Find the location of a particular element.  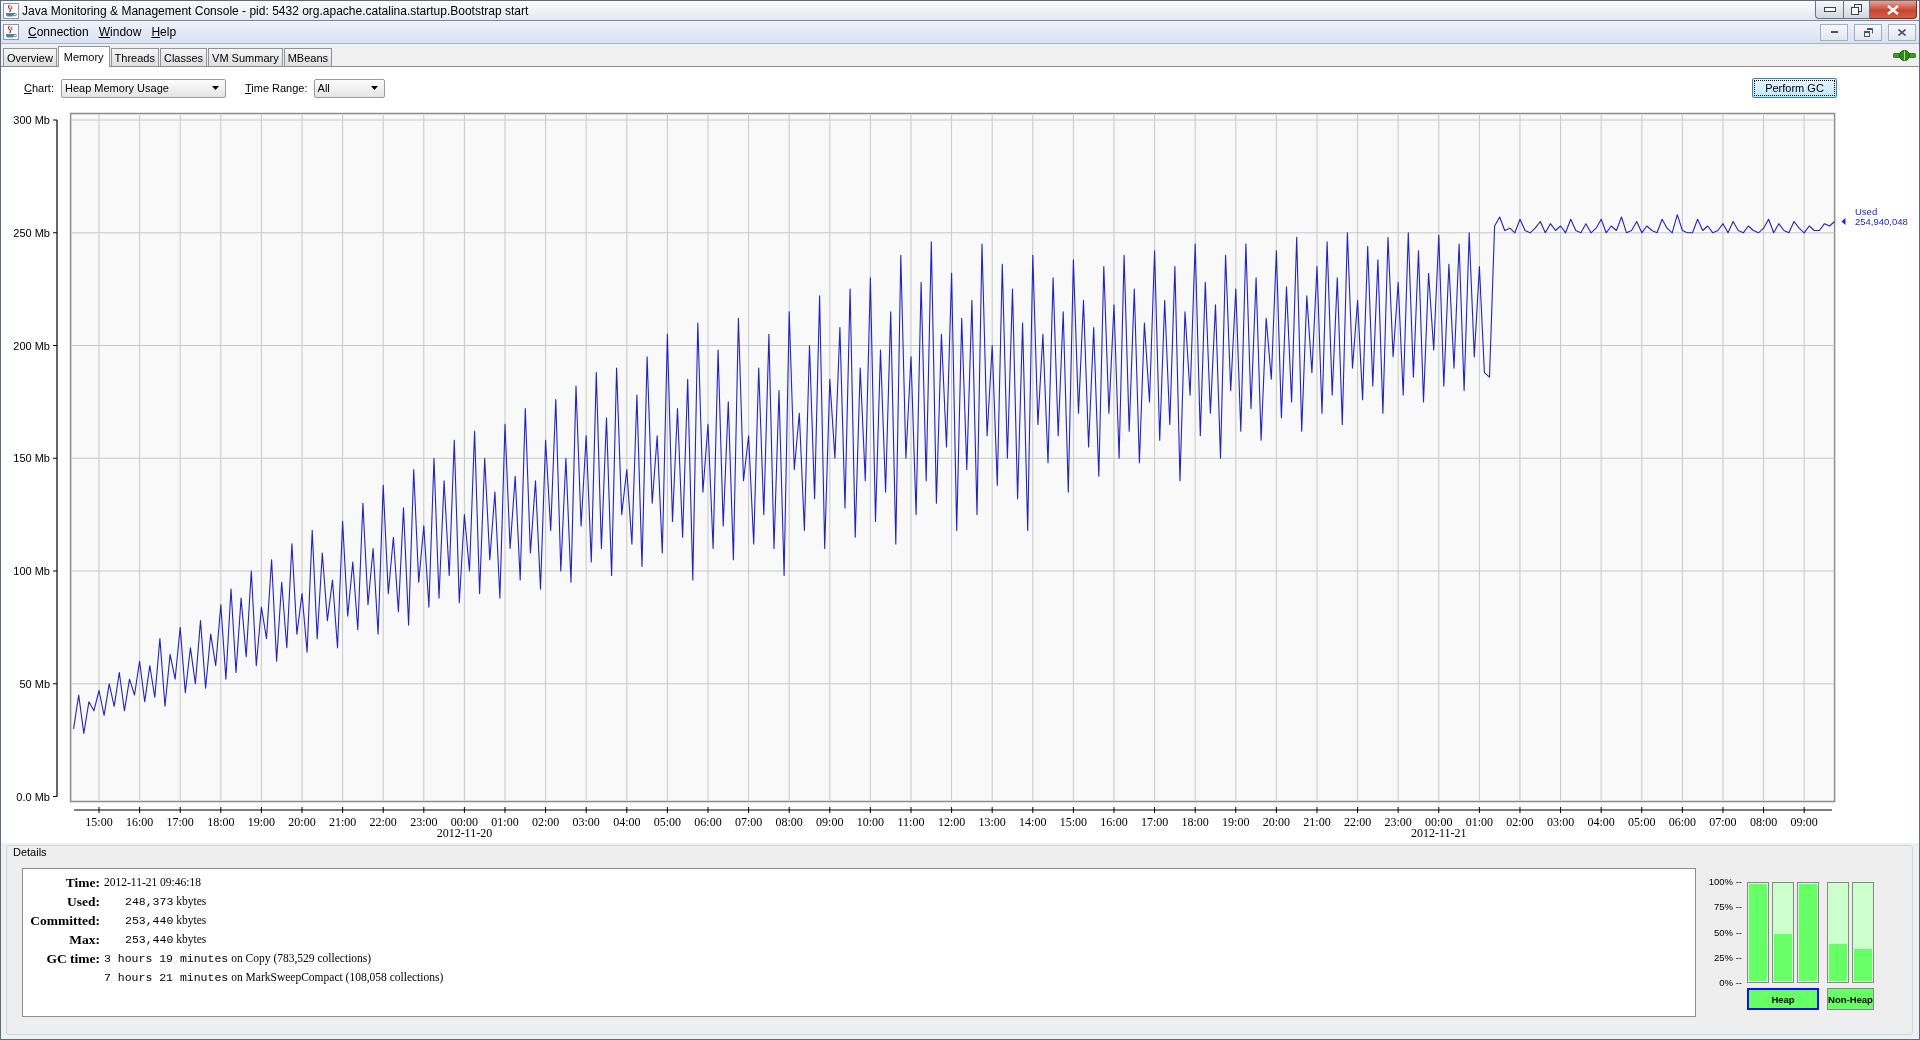

date-label: 2012-11-20 is located at coordinates (464, 833).